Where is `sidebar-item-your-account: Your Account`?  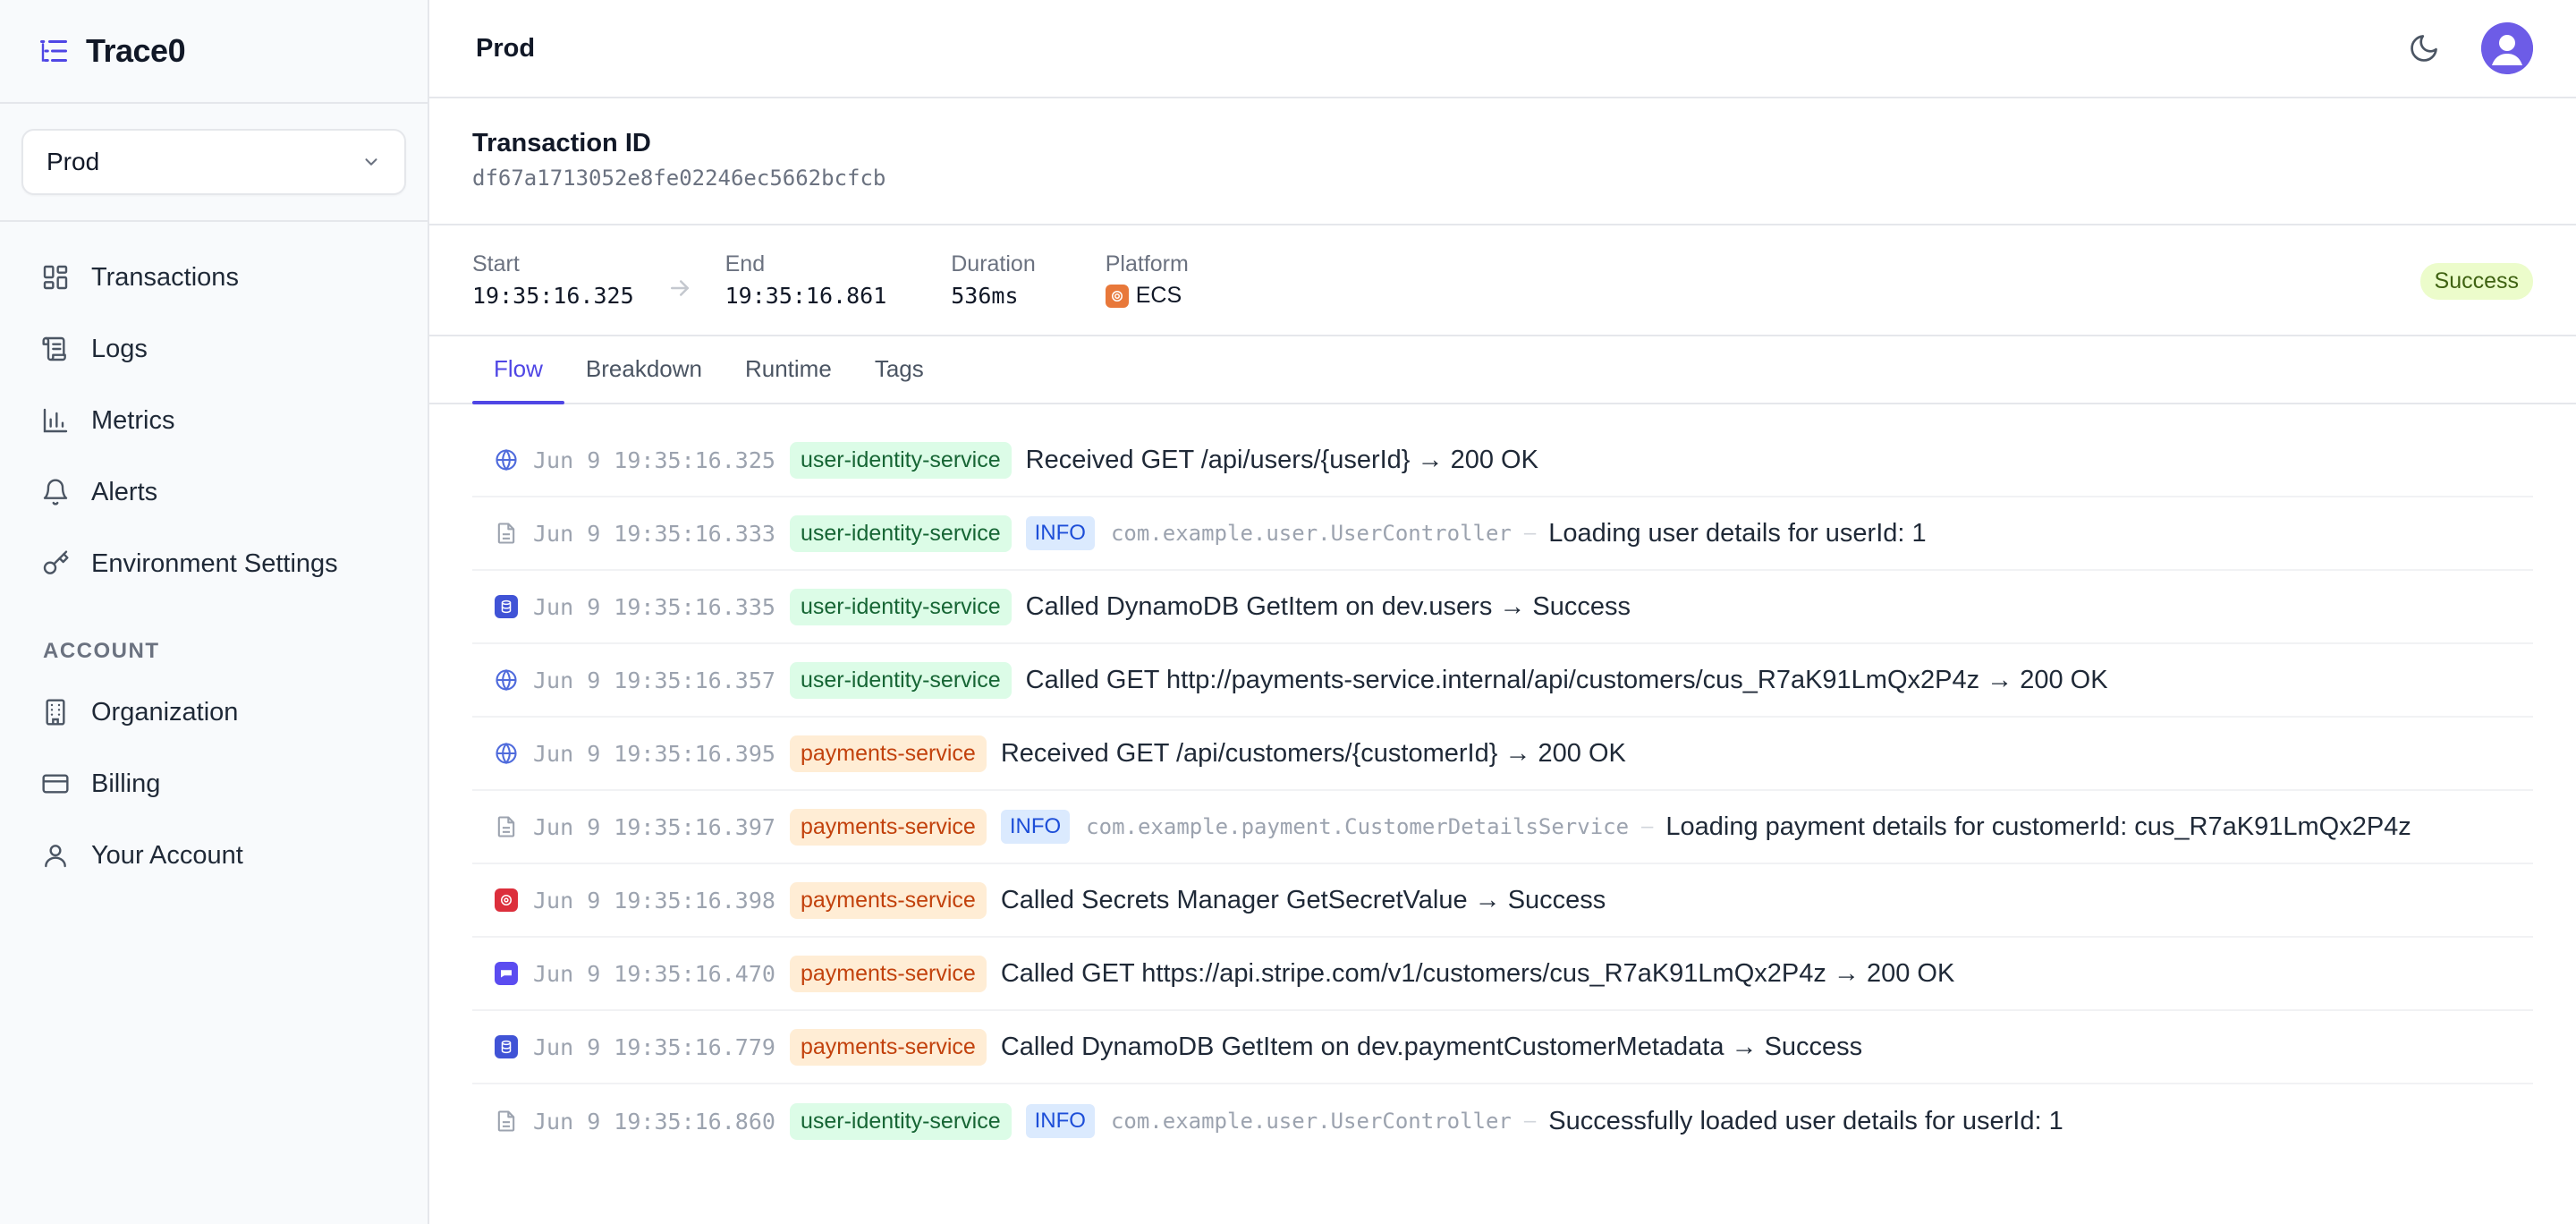
sidebar-item-your-account: Your Account is located at coordinates (213, 855).